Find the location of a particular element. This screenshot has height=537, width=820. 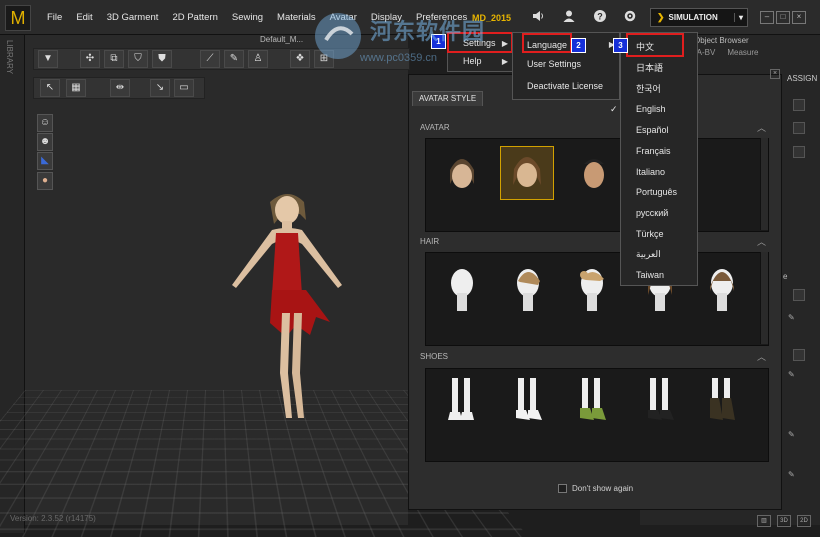

avatar-back-icon: ☻ is located at coordinates (45, 142).